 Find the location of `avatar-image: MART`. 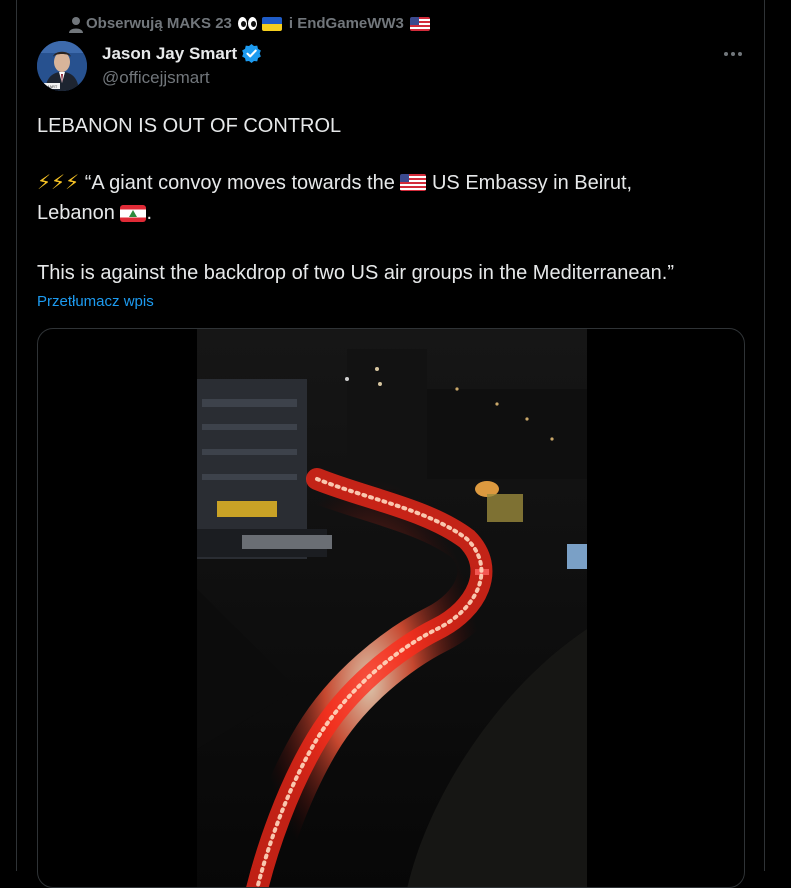

avatar-image: MART is located at coordinates (62, 66).